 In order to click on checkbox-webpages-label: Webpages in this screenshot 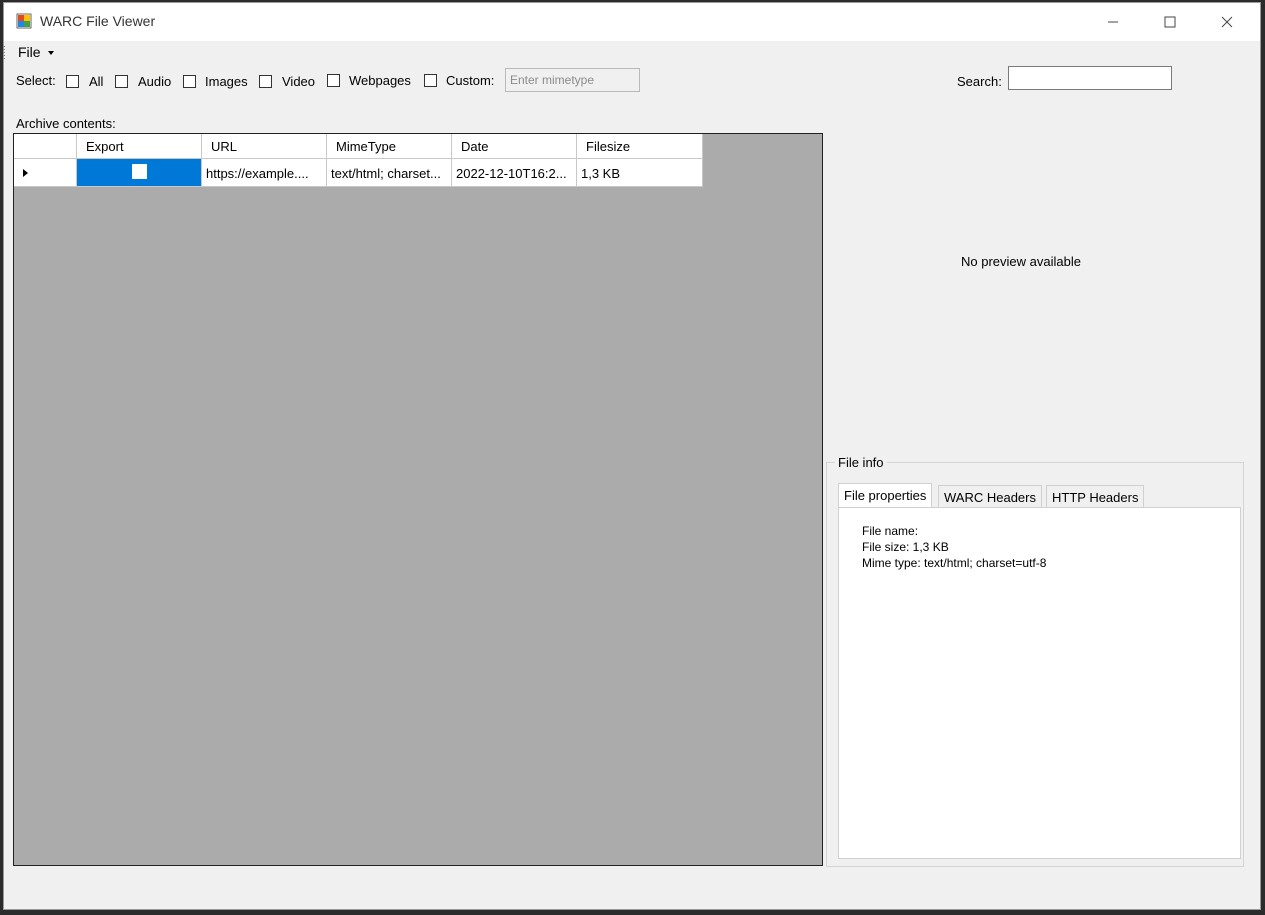, I will do `click(380, 80)`.